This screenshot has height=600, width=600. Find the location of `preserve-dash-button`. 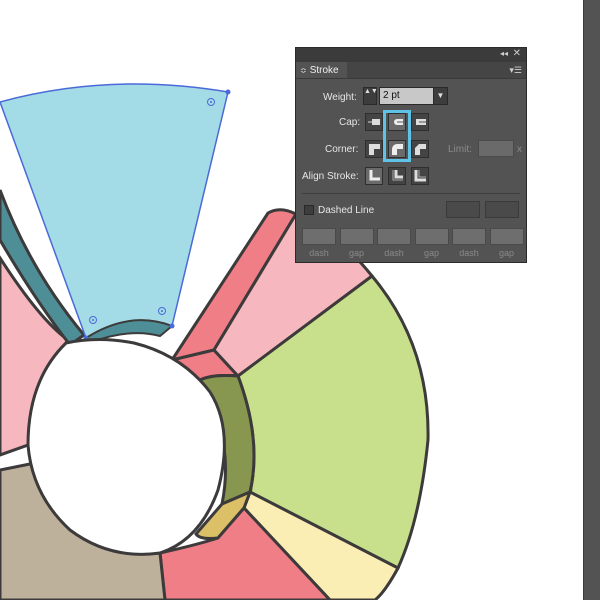

preserve-dash-button is located at coordinates (463, 209).